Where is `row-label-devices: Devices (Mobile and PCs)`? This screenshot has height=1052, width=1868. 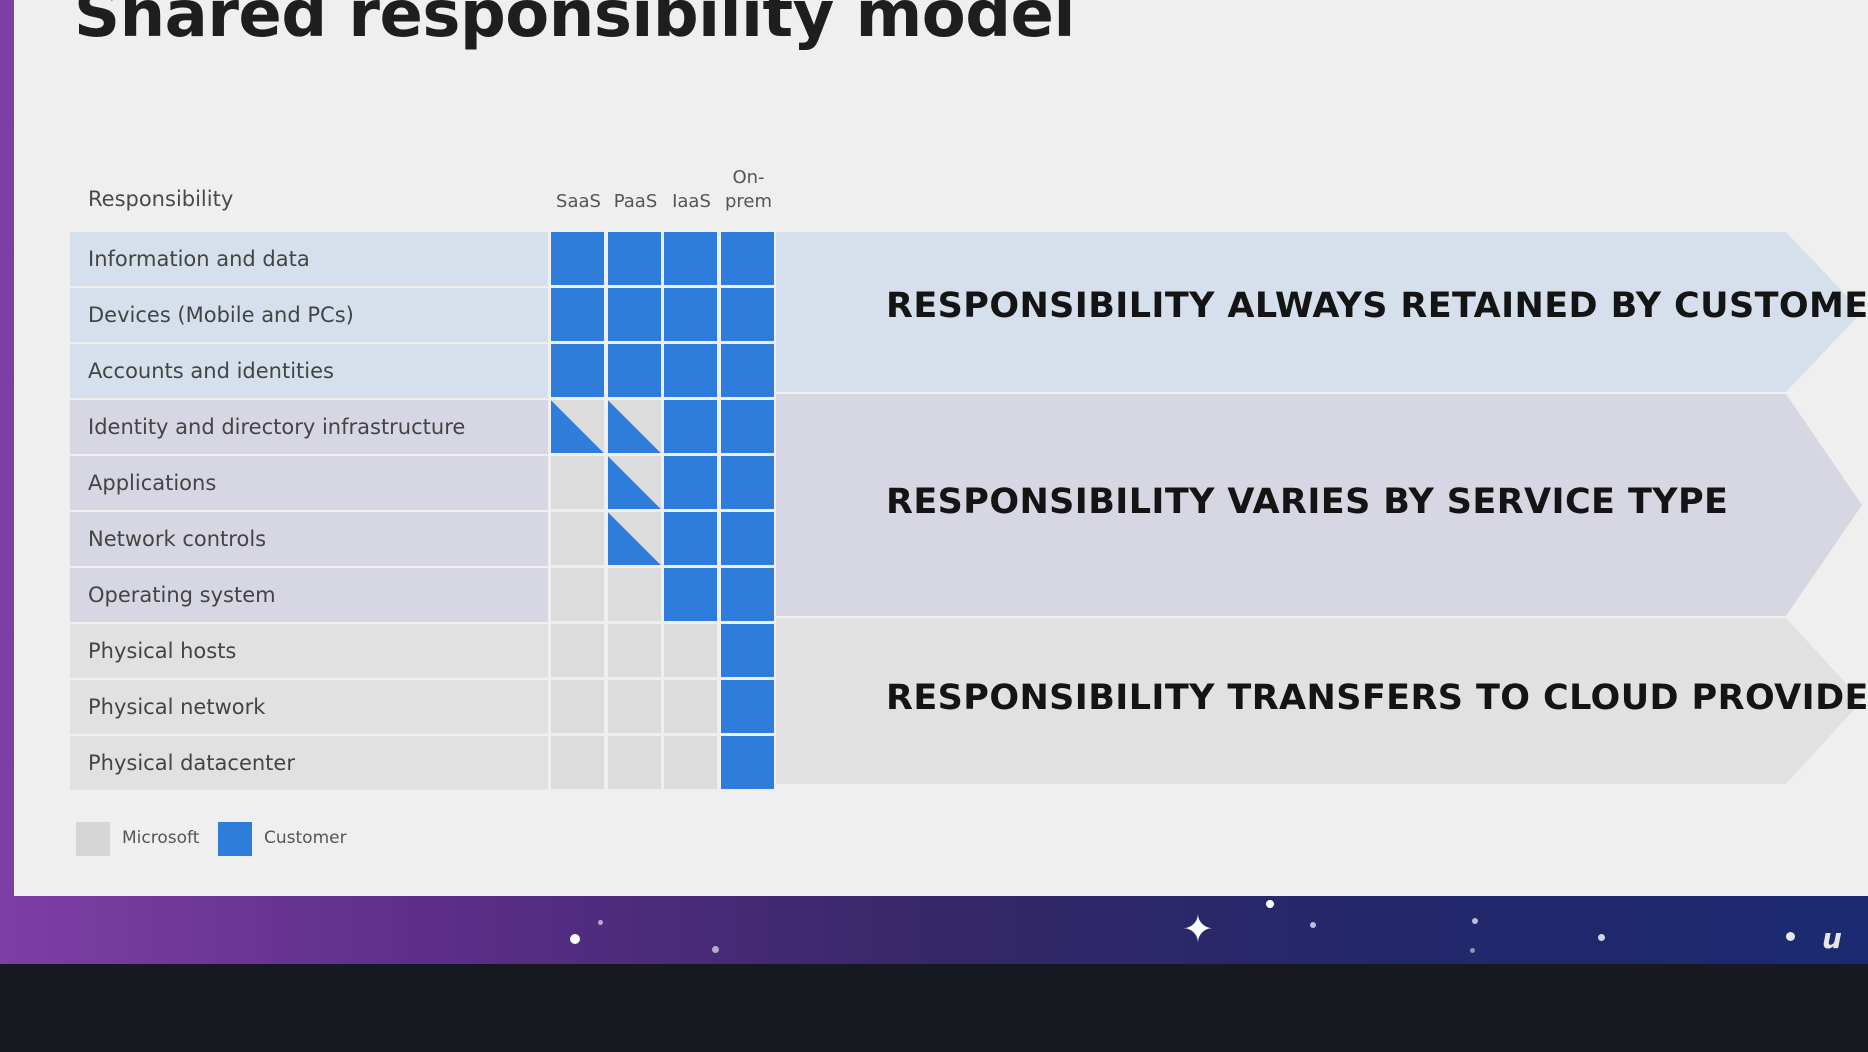 row-label-devices: Devices (Mobile and PCs) is located at coordinates (221, 315).